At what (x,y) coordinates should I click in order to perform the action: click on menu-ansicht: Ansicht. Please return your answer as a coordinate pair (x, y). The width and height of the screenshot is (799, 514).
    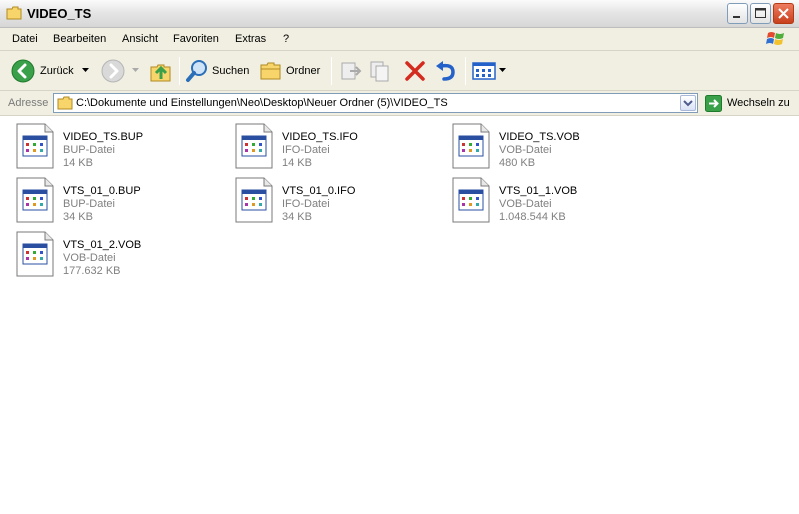
    Looking at the image, I should click on (140, 39).